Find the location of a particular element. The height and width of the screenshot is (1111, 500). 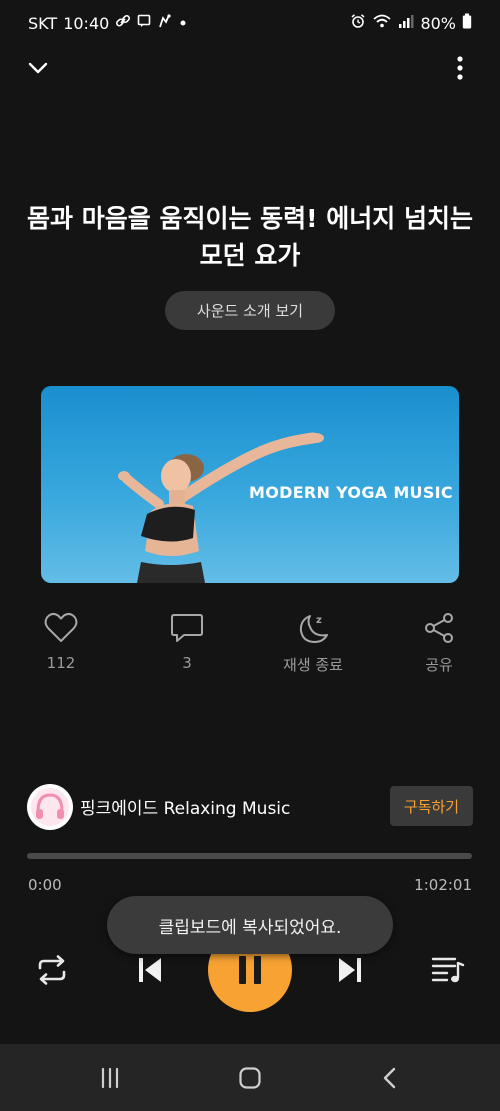

track-title: 몸과 마음을 움직이는 동력! 에너지 넘치는 모던 요가 is located at coordinates (250, 237).